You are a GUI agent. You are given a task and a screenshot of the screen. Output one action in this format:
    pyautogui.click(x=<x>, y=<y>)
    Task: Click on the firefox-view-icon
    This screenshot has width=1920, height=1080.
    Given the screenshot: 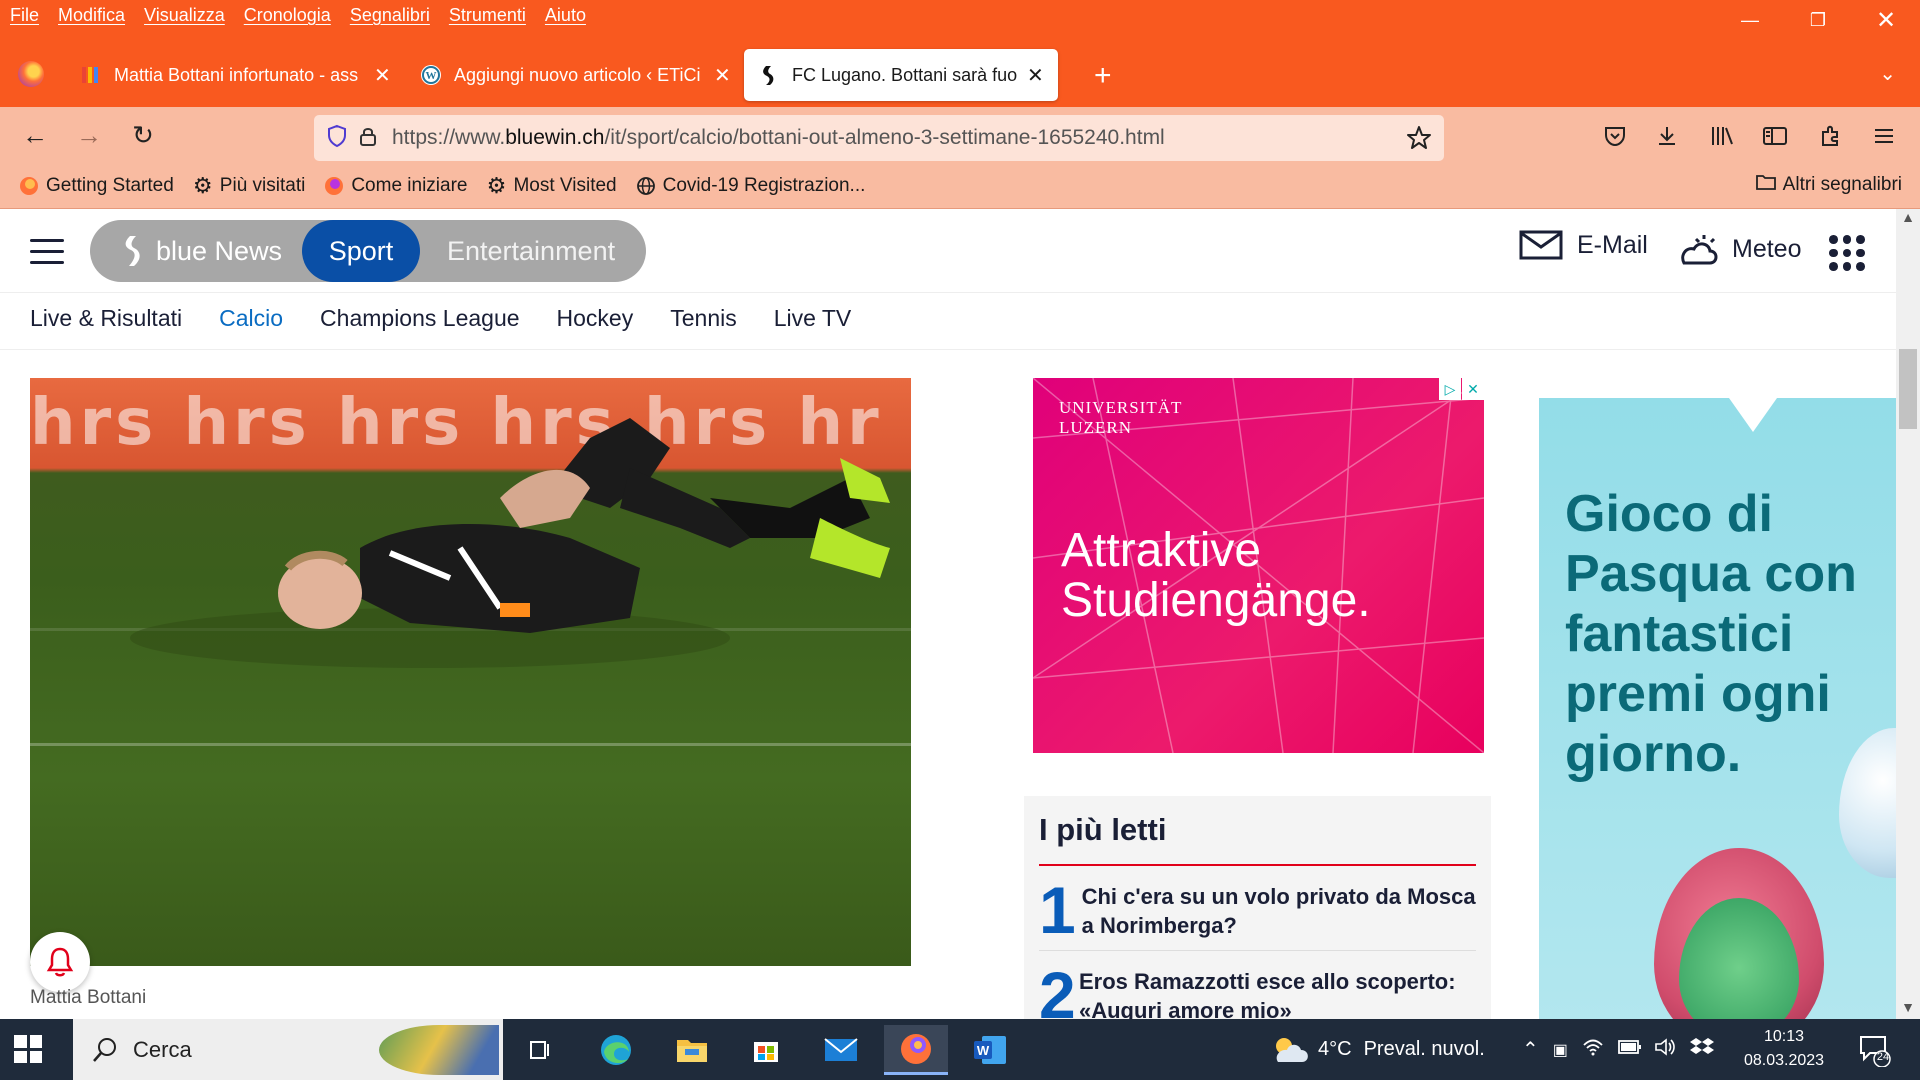 What is the action you would take?
    pyautogui.click(x=31, y=74)
    